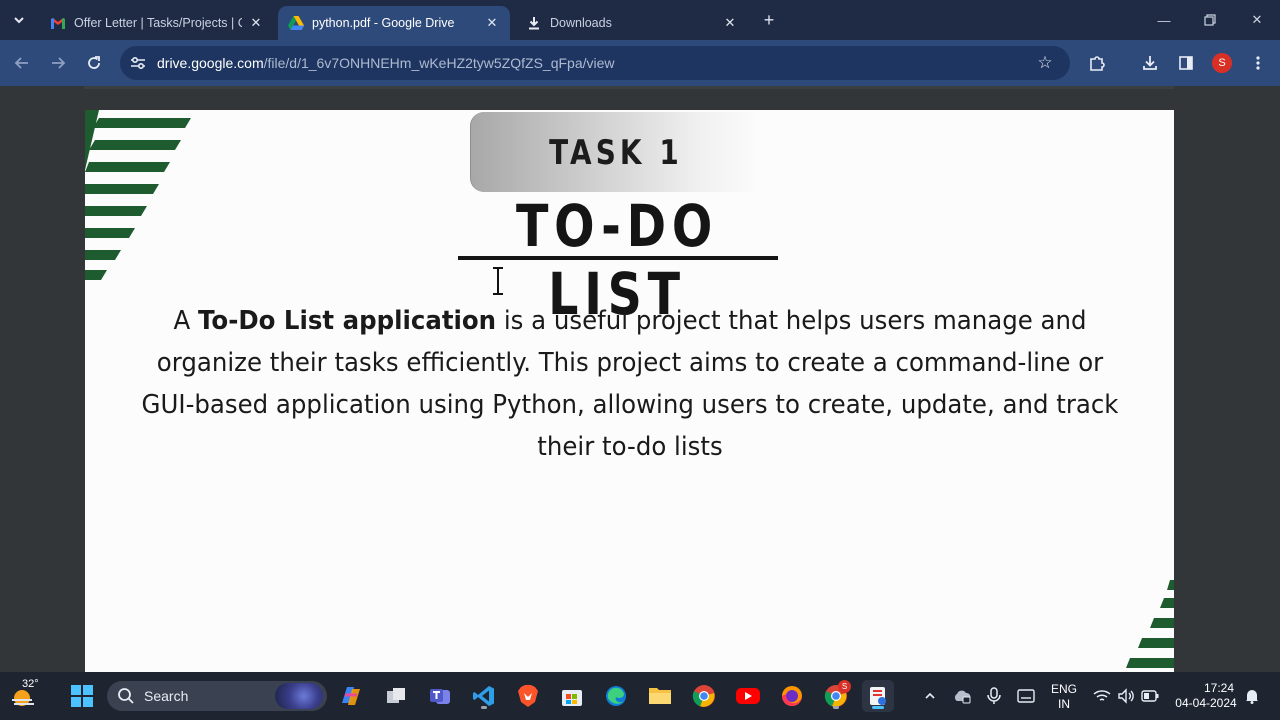  Describe the element at coordinates (383, 23) in the screenshot. I see `tab-title: python.pdf - Google Drive` at that location.